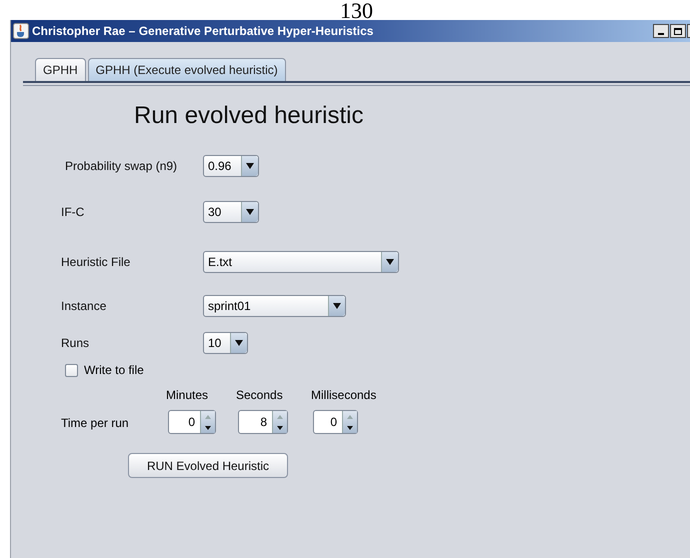 The image size is (690, 558). Describe the element at coordinates (263, 422) in the screenshot. I see `number-spinner: 8` at that location.